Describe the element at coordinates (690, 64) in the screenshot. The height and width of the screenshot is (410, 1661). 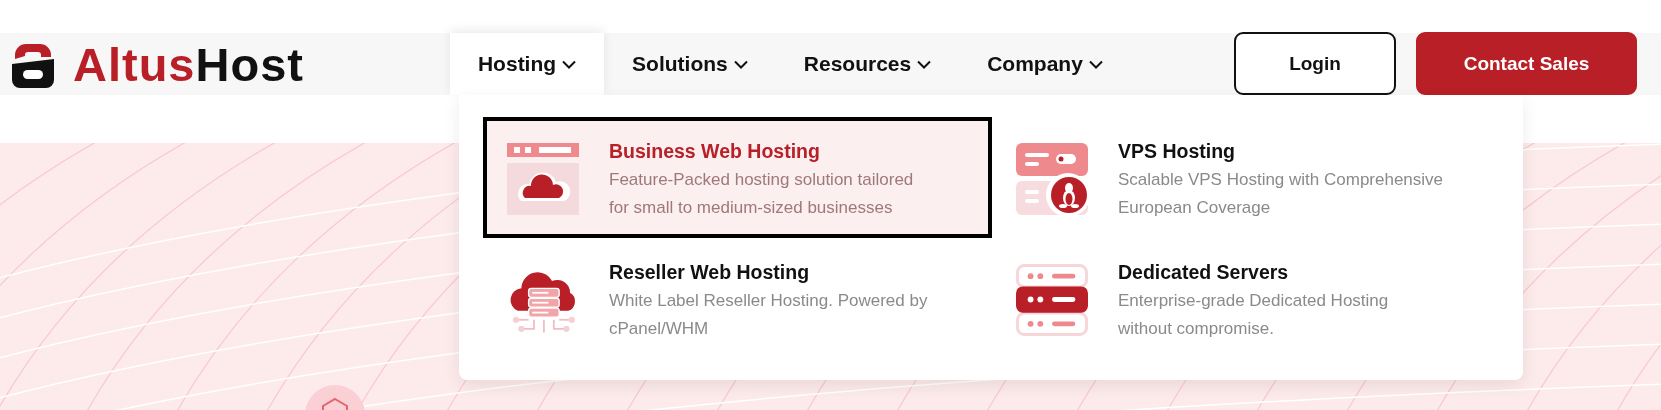
I see `nav-tab: Solutions` at that location.